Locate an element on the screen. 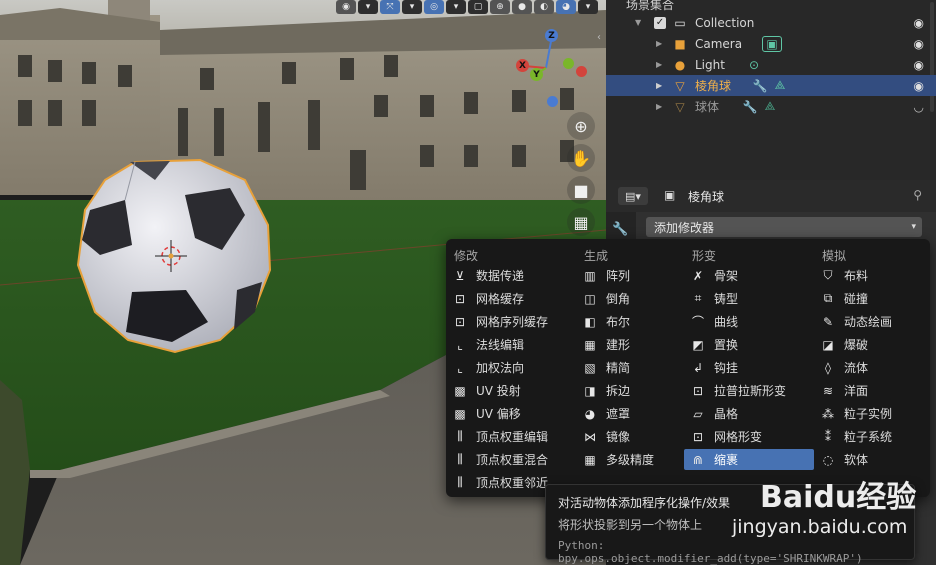 The image size is (936, 565). shading-material-button: ◐ is located at coordinates (544, 7).